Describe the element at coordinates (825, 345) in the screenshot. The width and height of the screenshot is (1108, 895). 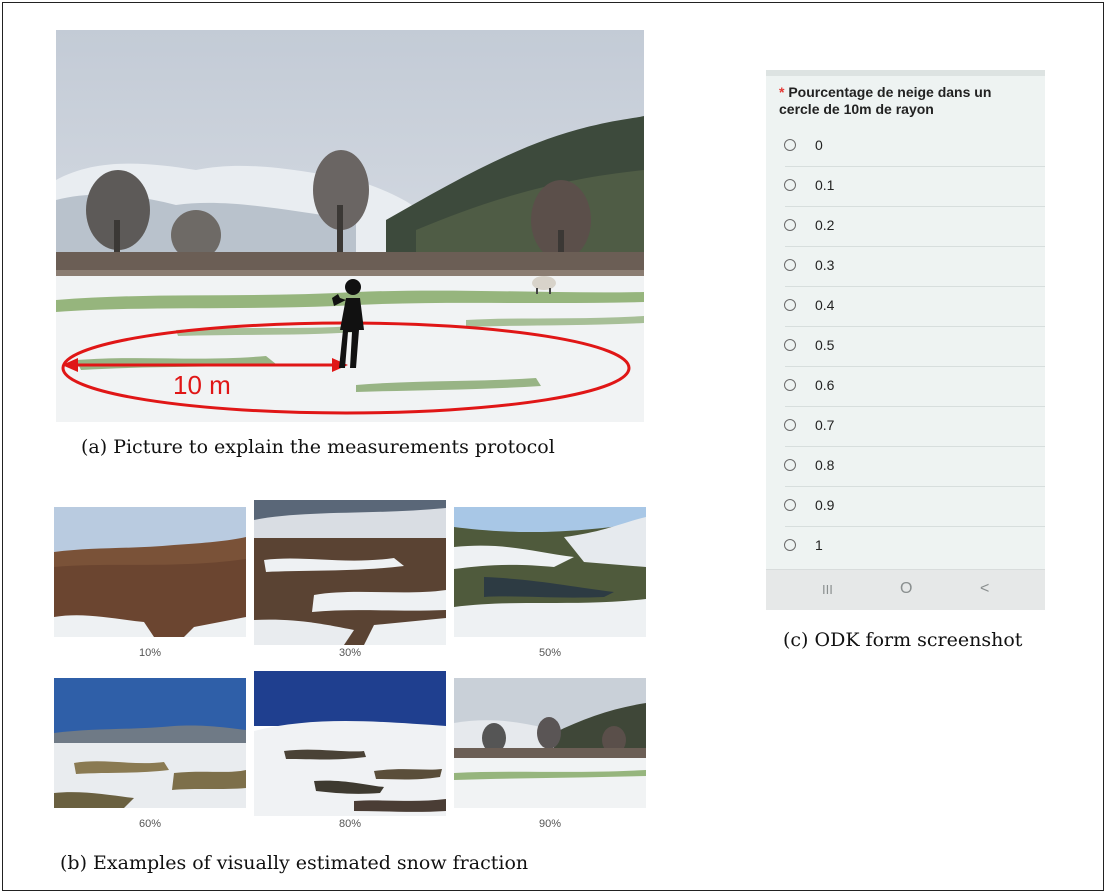
I see `option-label: 0.5` at that location.